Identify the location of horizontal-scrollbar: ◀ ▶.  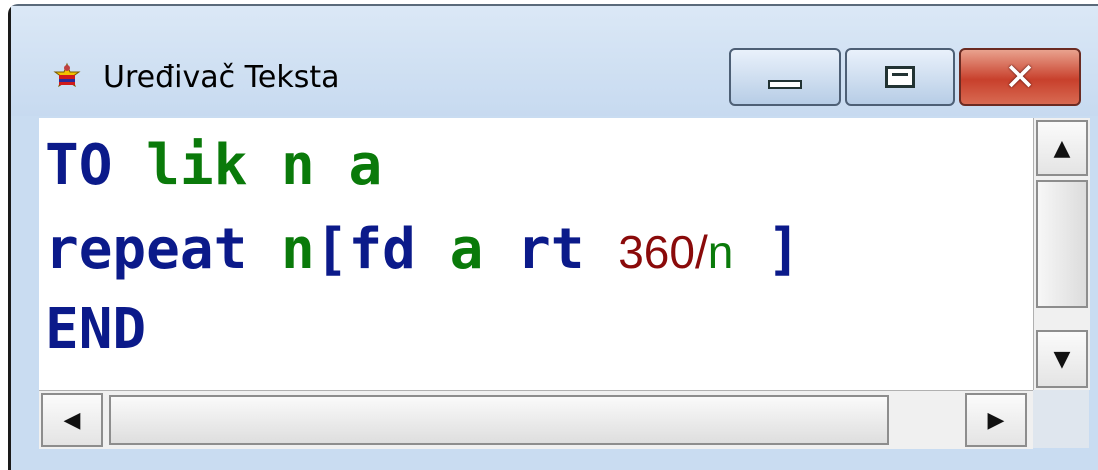
(536, 419).